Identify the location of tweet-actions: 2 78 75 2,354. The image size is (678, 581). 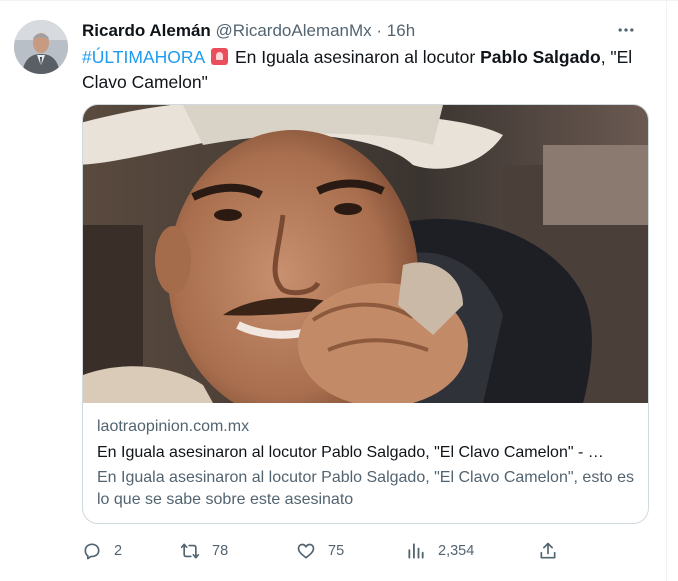
(322, 551).